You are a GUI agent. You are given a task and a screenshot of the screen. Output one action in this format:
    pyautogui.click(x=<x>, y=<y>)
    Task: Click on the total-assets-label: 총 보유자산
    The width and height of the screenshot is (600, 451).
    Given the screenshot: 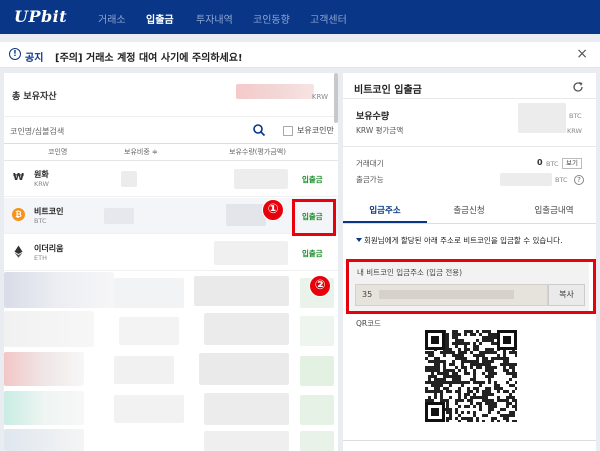 What is the action you would take?
    pyautogui.click(x=34, y=97)
    